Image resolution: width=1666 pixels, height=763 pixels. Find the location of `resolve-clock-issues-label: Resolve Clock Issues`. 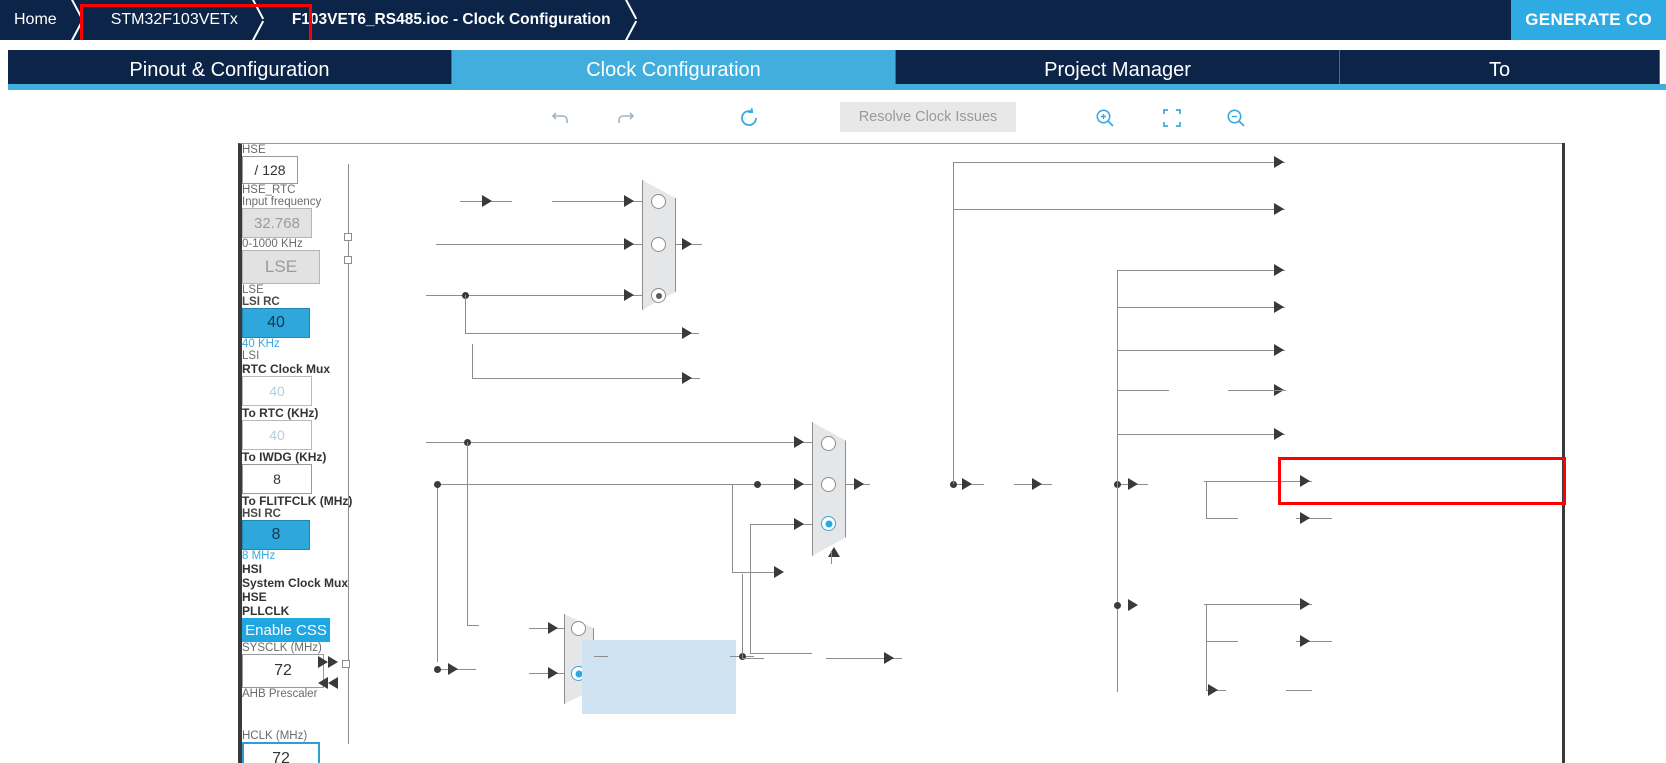

resolve-clock-issues-label: Resolve Clock Issues is located at coordinates (928, 117).